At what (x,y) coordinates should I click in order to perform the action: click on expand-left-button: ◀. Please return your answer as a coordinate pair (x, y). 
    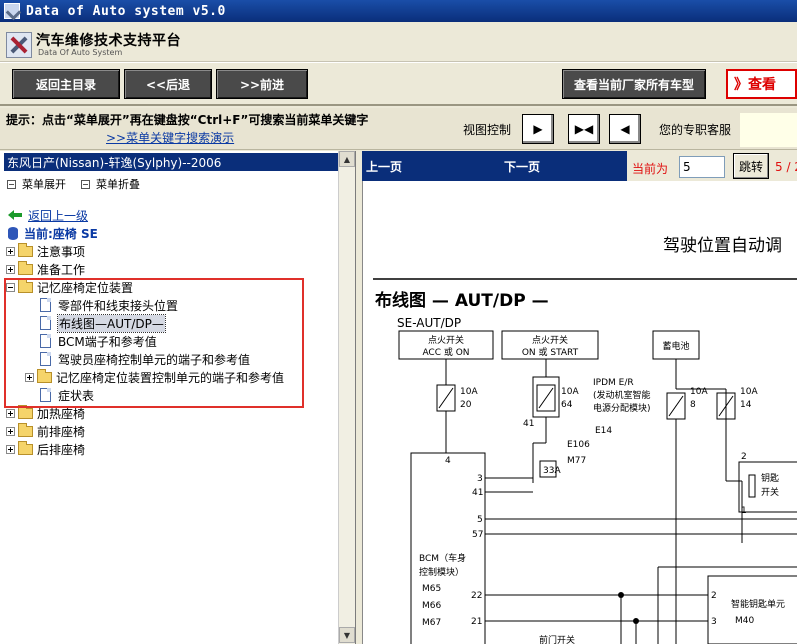
    Looking at the image, I should click on (625, 129).